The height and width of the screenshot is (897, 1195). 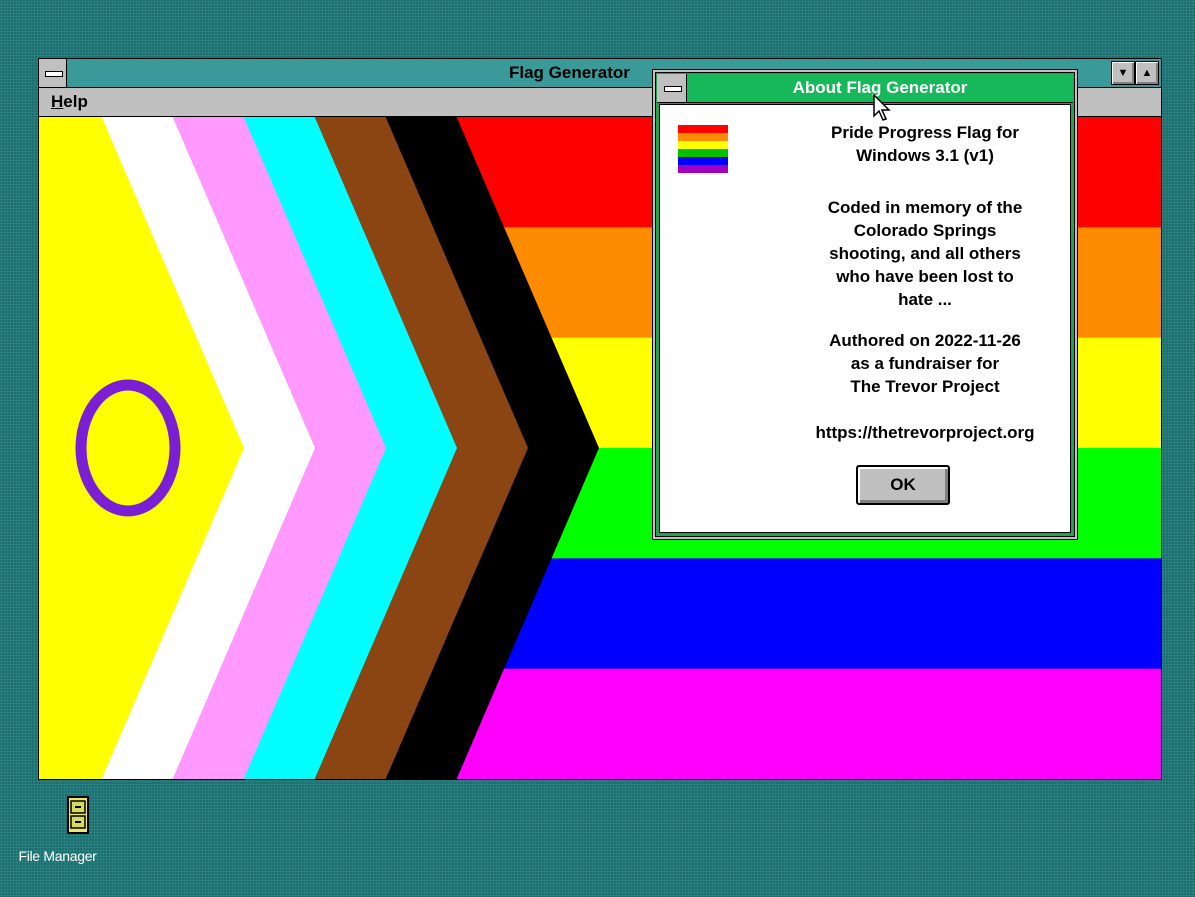 I want to click on app-name-line: Pride Progress Flag for, so click(x=925, y=132).